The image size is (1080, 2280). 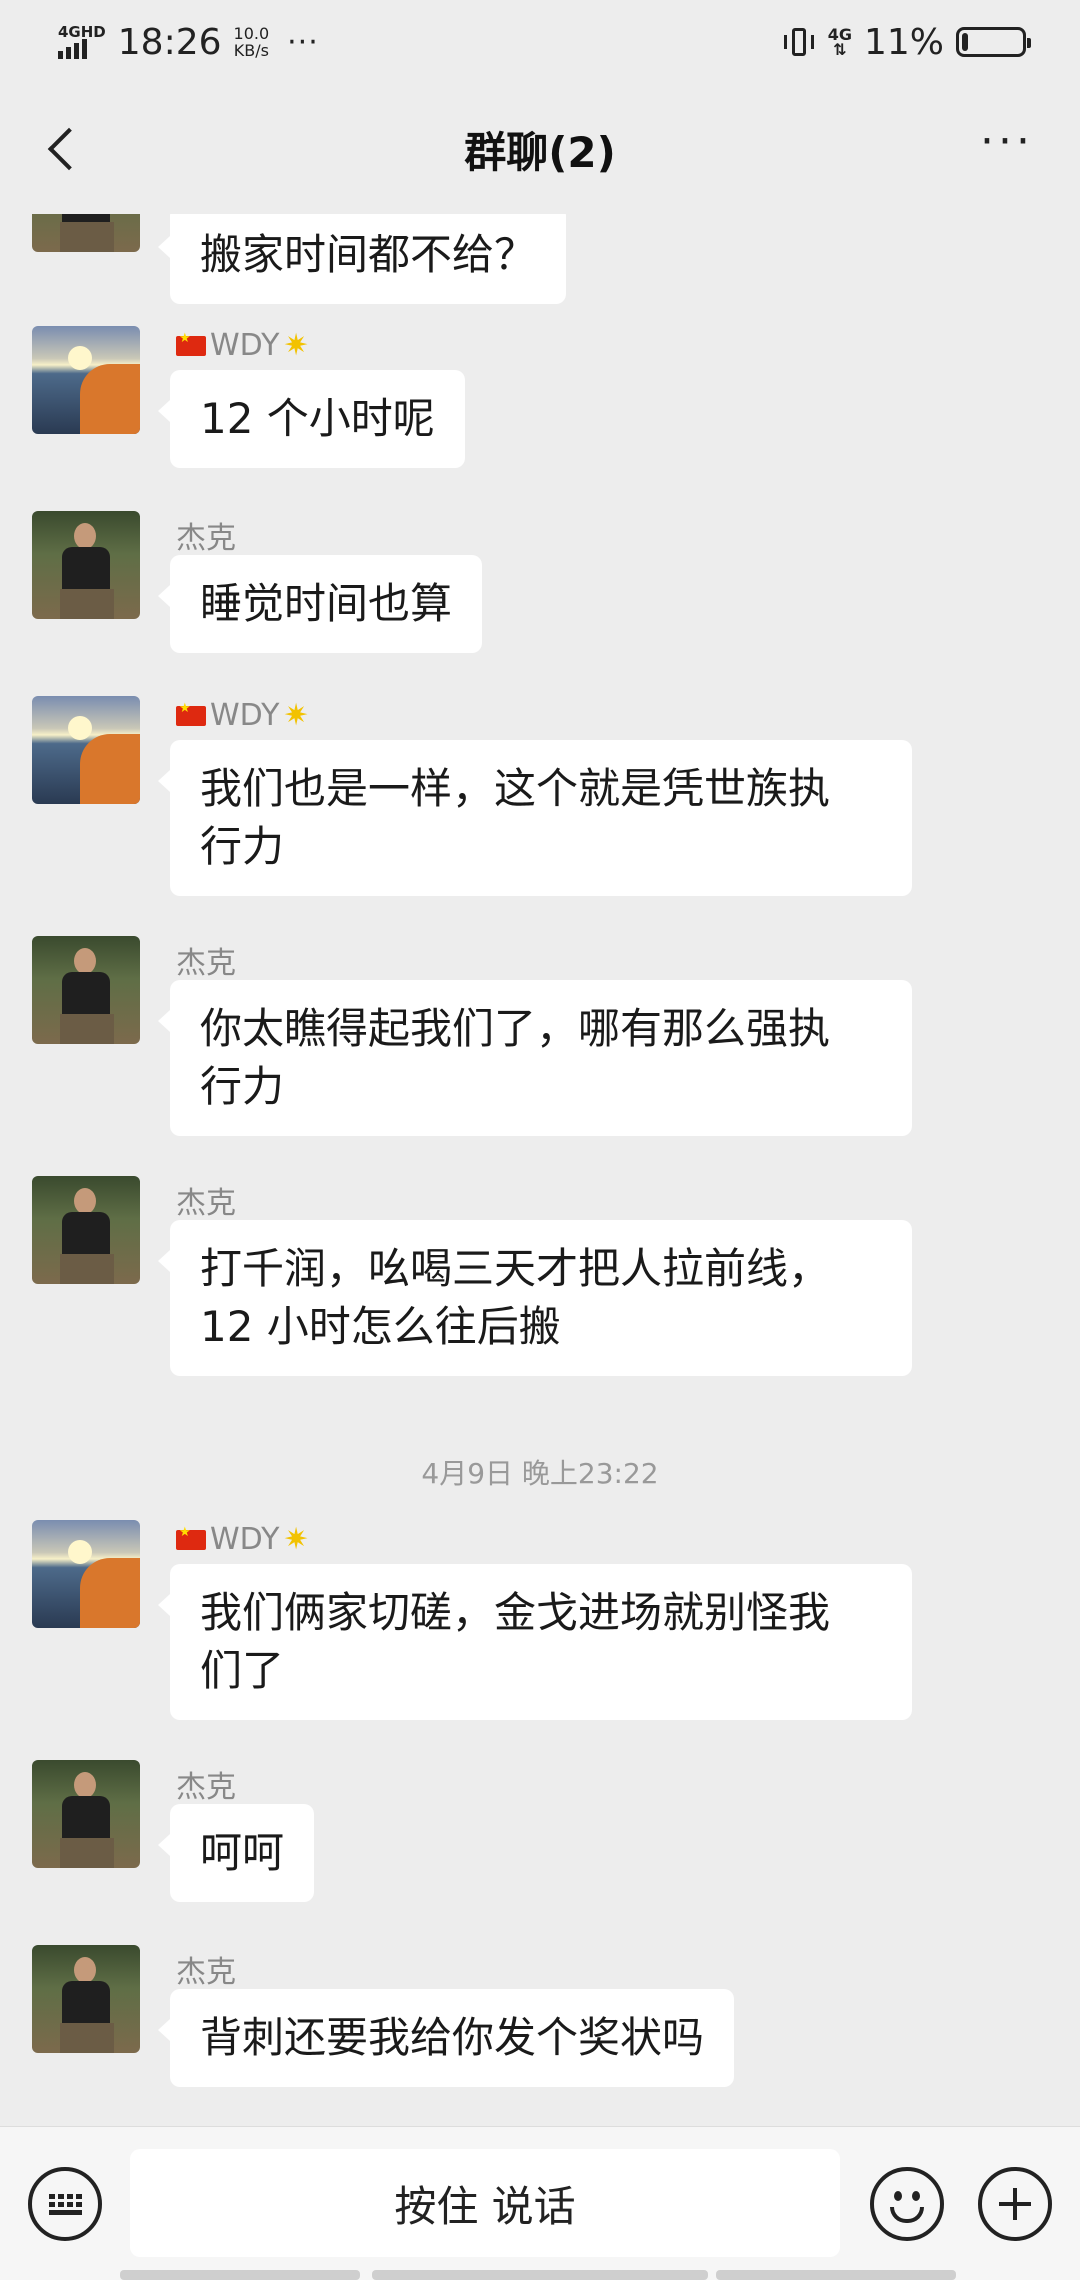 I want to click on status-overflow-icon: ···, so click(x=303, y=42).